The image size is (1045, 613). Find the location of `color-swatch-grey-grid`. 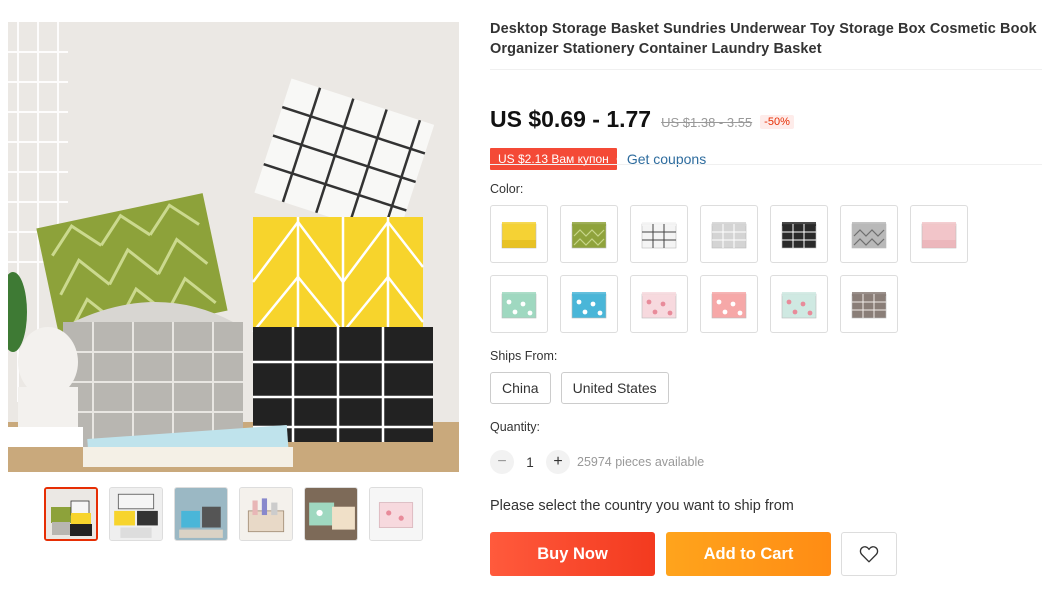

color-swatch-grey-grid is located at coordinates (729, 234).